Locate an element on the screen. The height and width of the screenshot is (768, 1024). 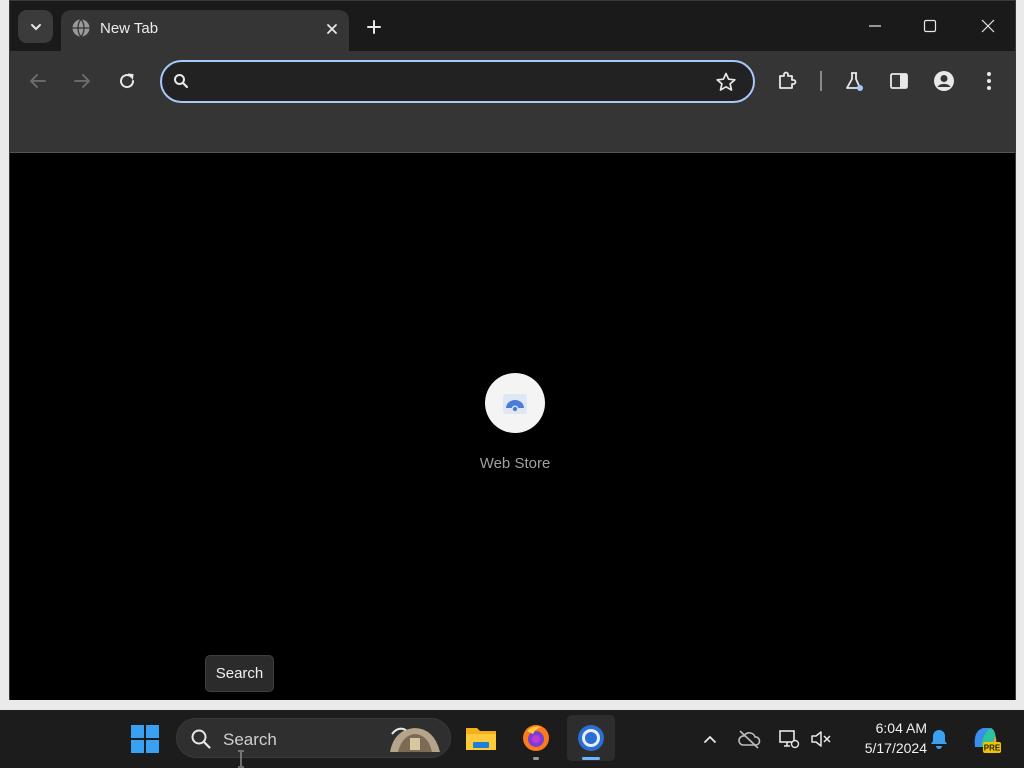
bell-icon is located at coordinates (939, 739).